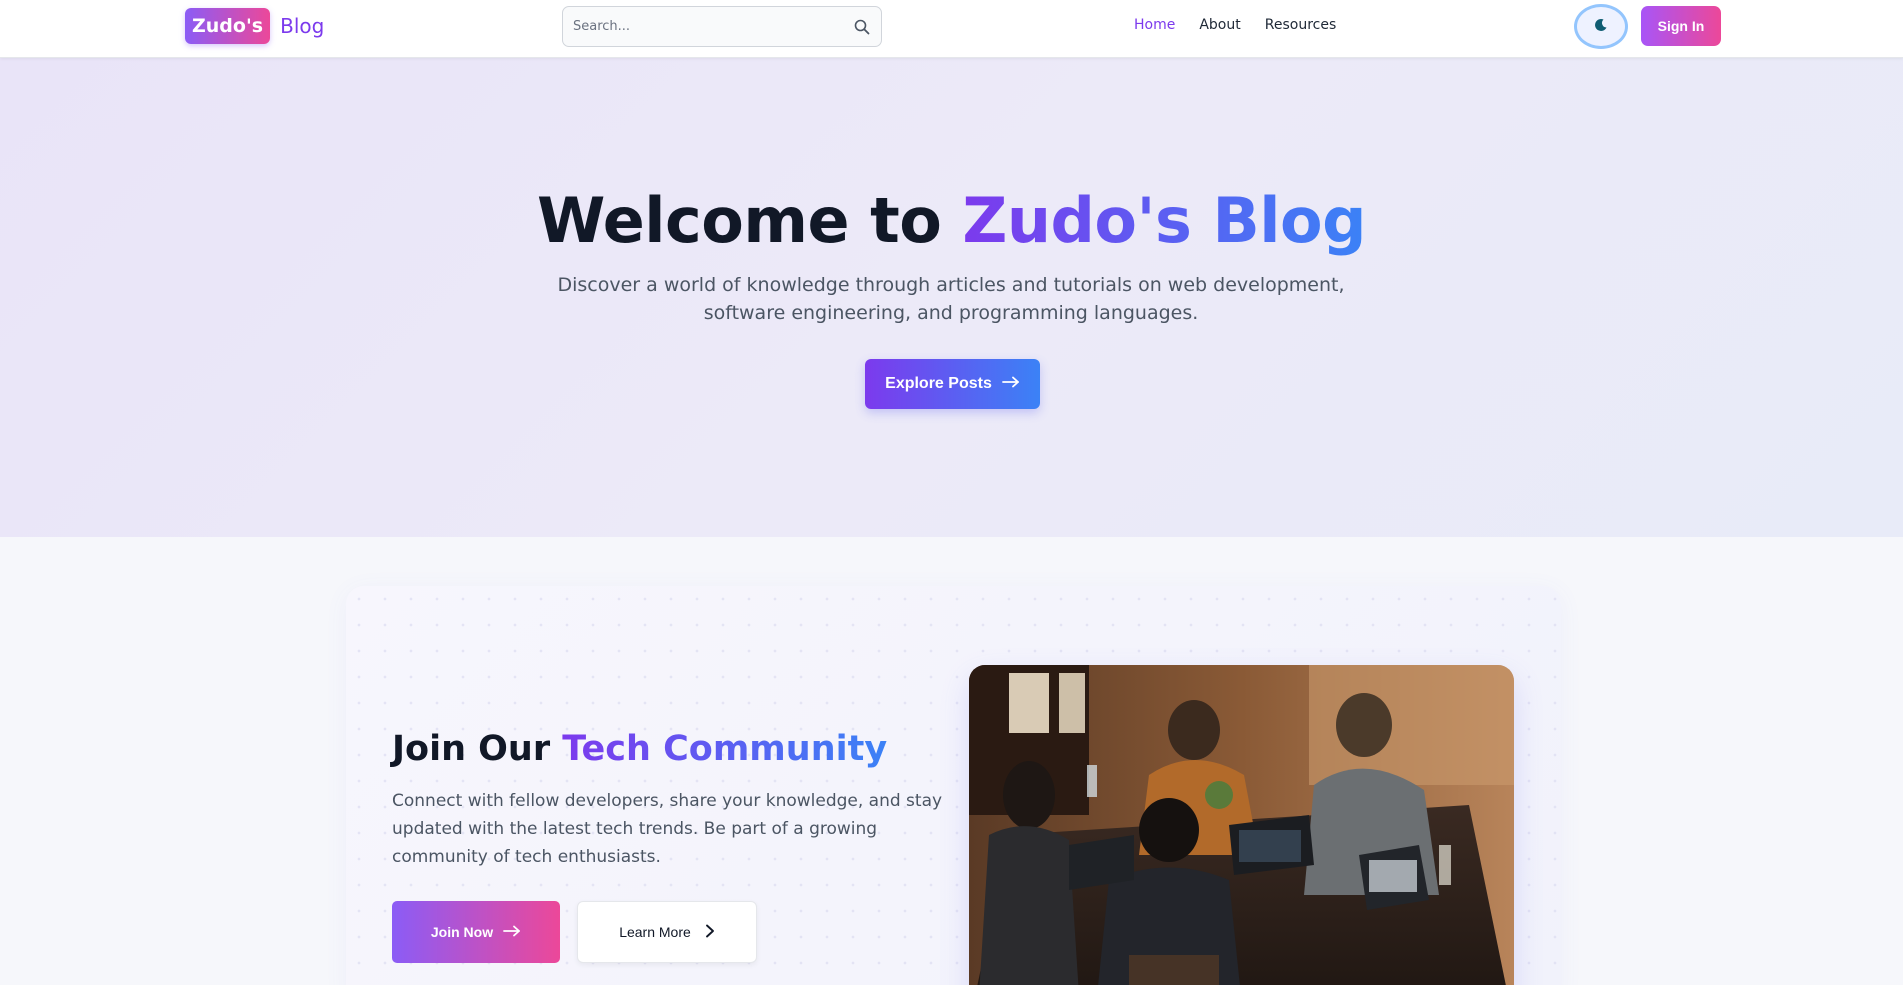 The height and width of the screenshot is (985, 1903). What do you see at coordinates (1301, 25) in the screenshot?
I see `nav-link-resources: Resources` at bounding box center [1301, 25].